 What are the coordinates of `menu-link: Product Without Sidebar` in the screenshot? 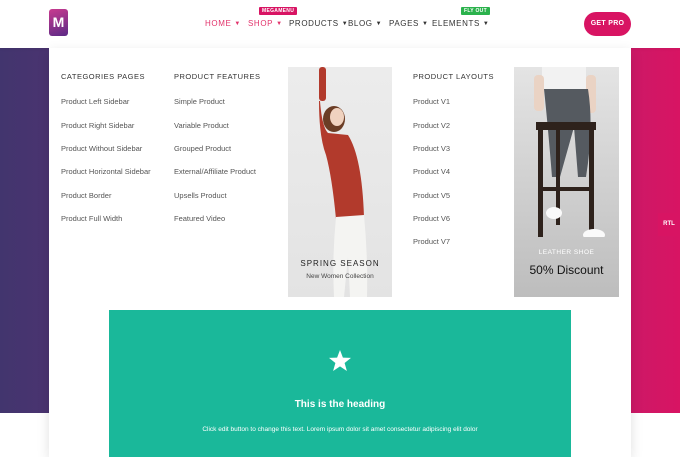 It's located at (101, 148).